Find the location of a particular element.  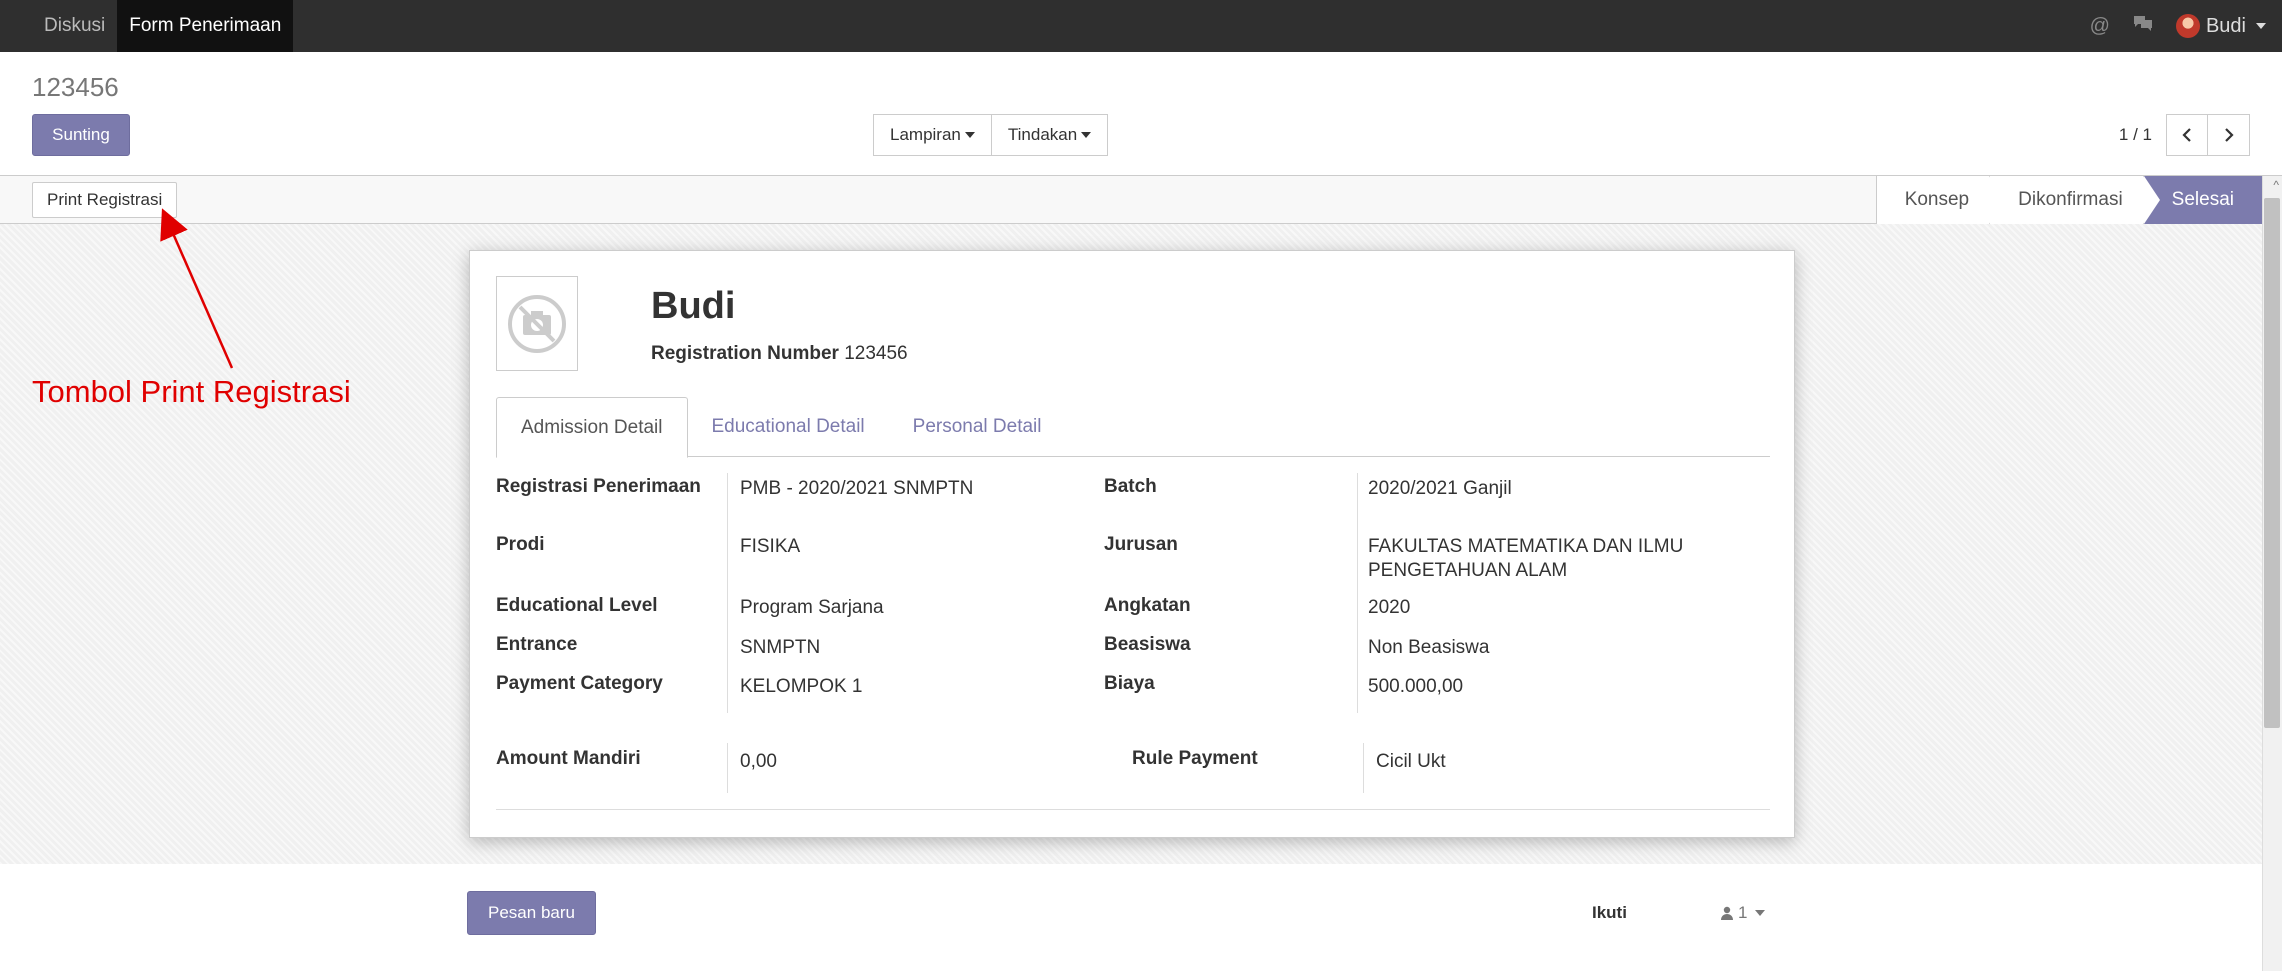

field-label-biaya: Biaya is located at coordinates (1129, 683).